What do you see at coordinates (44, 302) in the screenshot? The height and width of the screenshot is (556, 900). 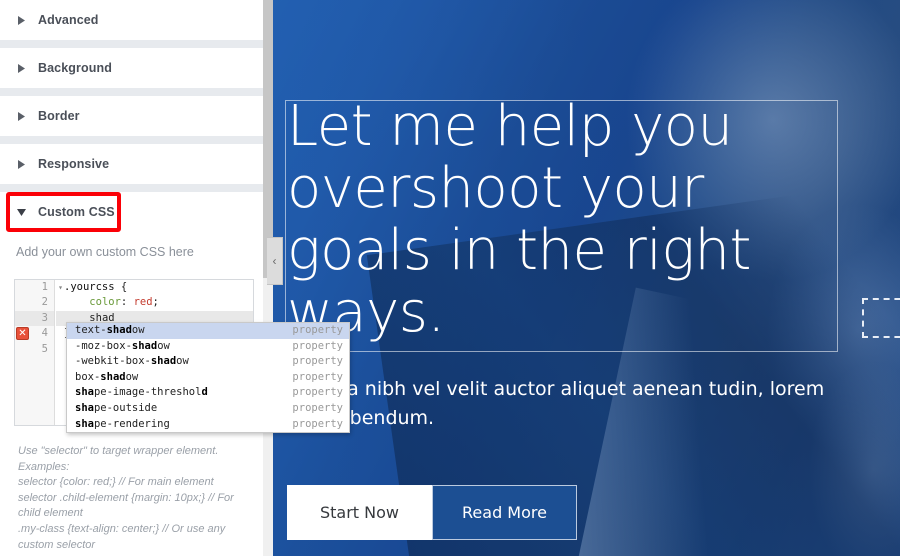 I see `line-number: 2` at bounding box center [44, 302].